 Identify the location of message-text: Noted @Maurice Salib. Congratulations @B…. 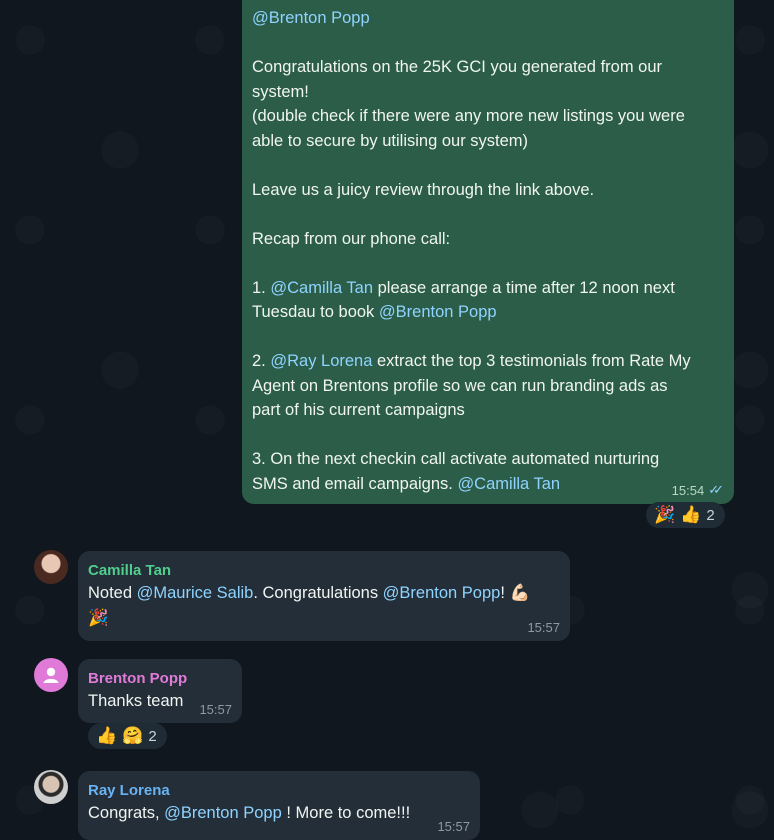
(309, 593).